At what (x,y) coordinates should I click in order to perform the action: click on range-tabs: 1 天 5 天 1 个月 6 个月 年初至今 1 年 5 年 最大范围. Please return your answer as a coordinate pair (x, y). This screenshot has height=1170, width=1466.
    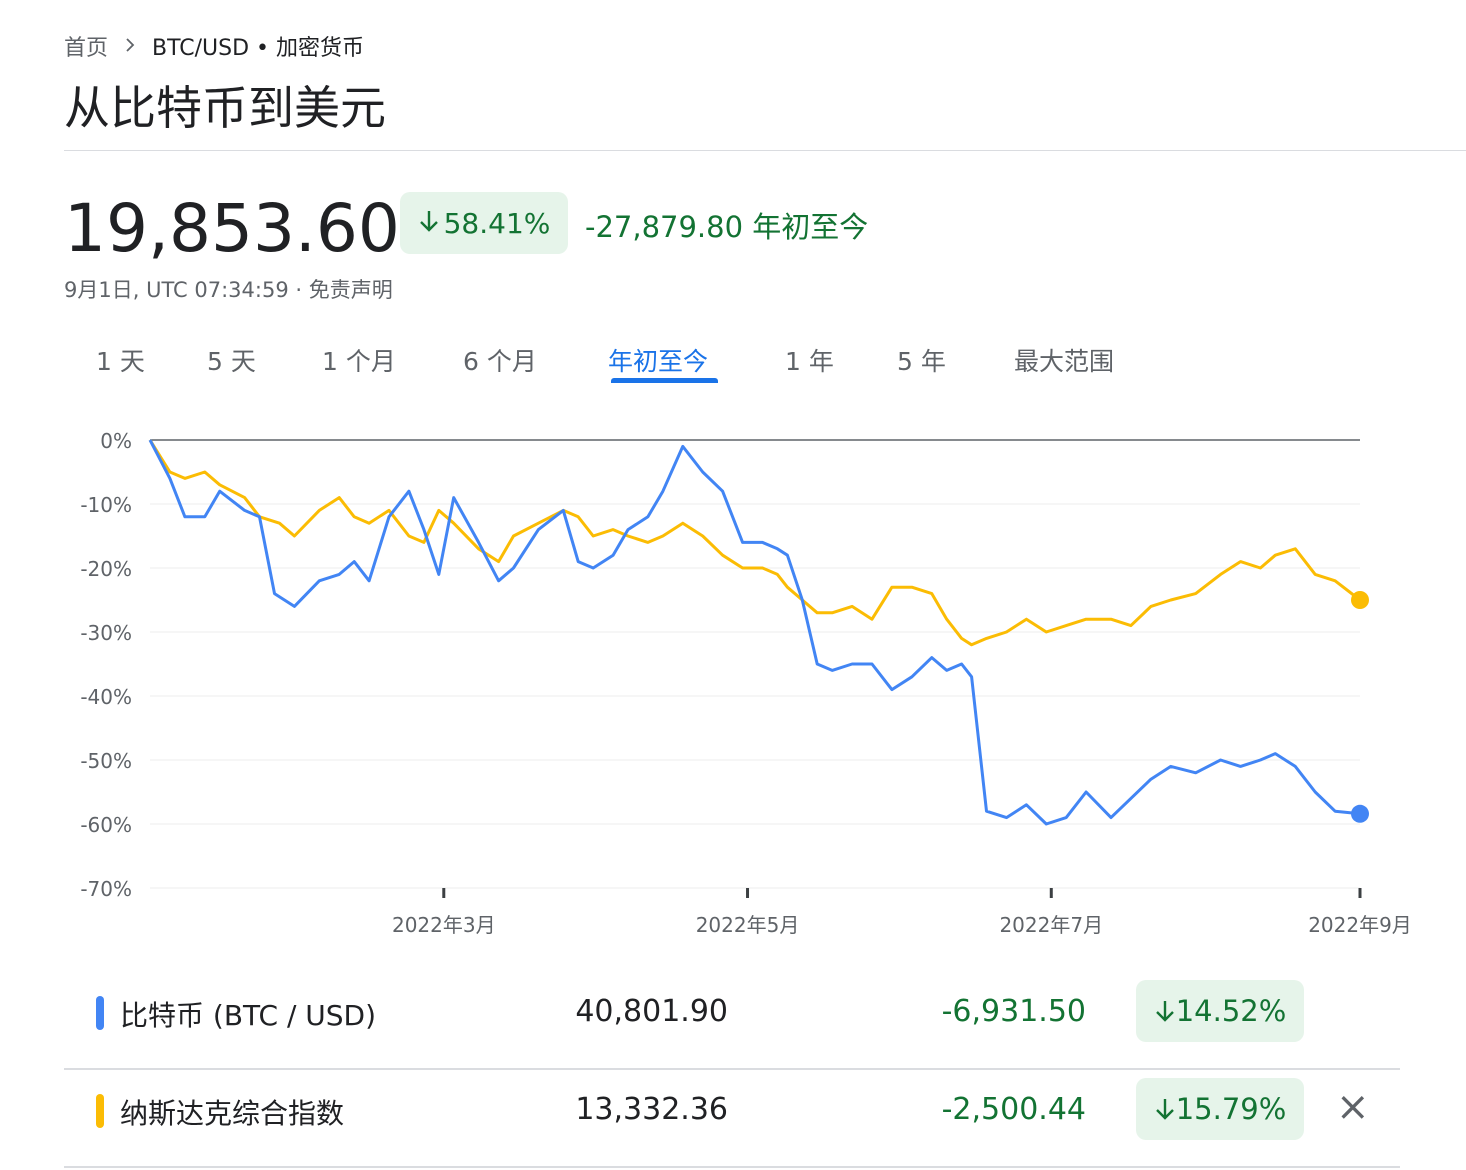
    Looking at the image, I should click on (664, 360).